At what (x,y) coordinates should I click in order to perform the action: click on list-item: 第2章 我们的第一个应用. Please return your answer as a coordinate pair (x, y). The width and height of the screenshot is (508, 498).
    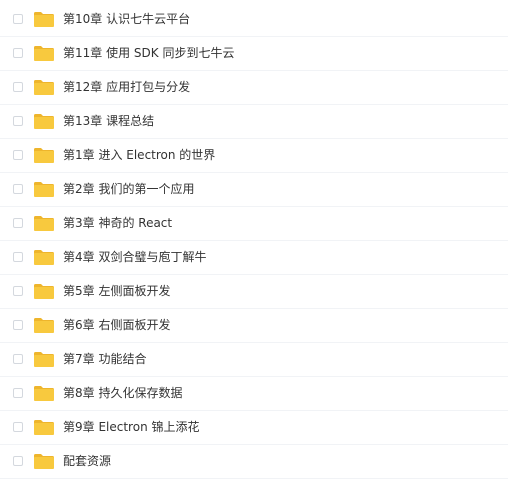
    Looking at the image, I should click on (254, 190).